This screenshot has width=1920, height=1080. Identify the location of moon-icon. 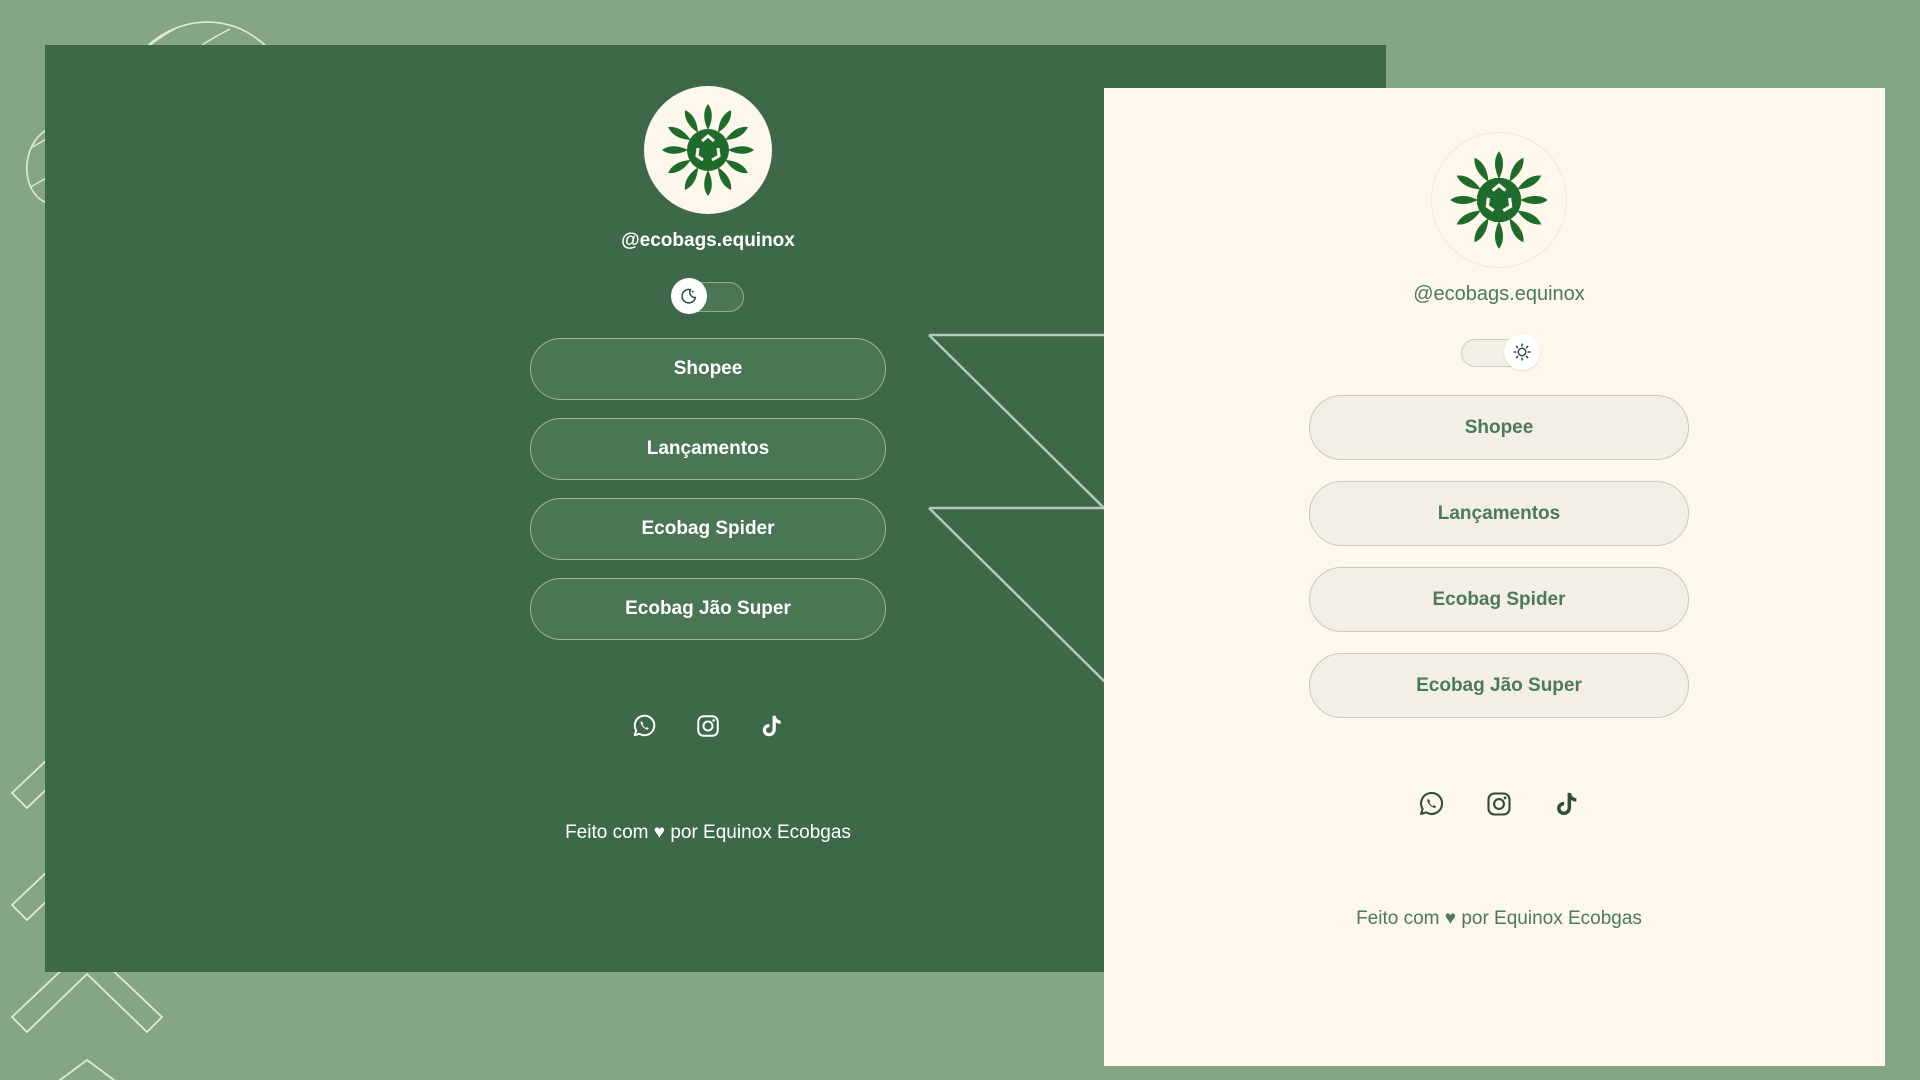
(689, 296).